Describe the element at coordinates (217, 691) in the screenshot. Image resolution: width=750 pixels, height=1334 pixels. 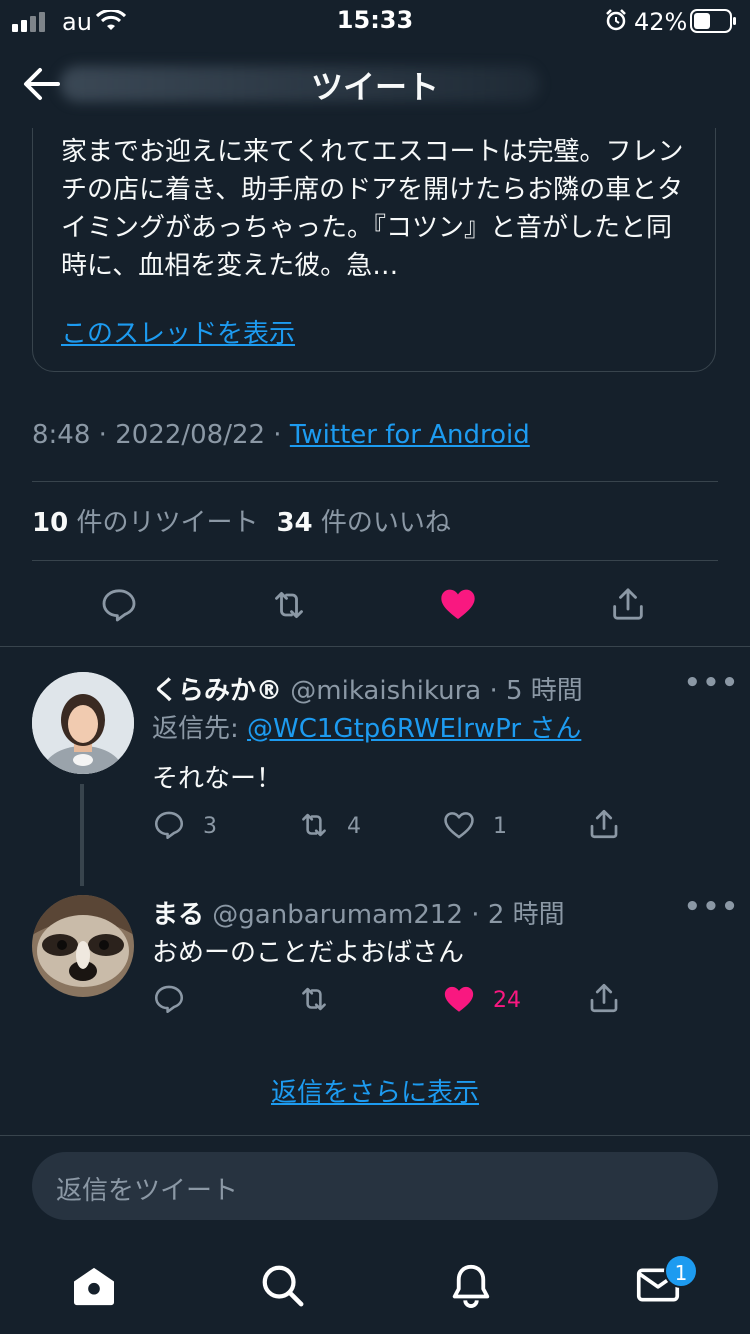
I see `user-name: くらみか®` at that location.